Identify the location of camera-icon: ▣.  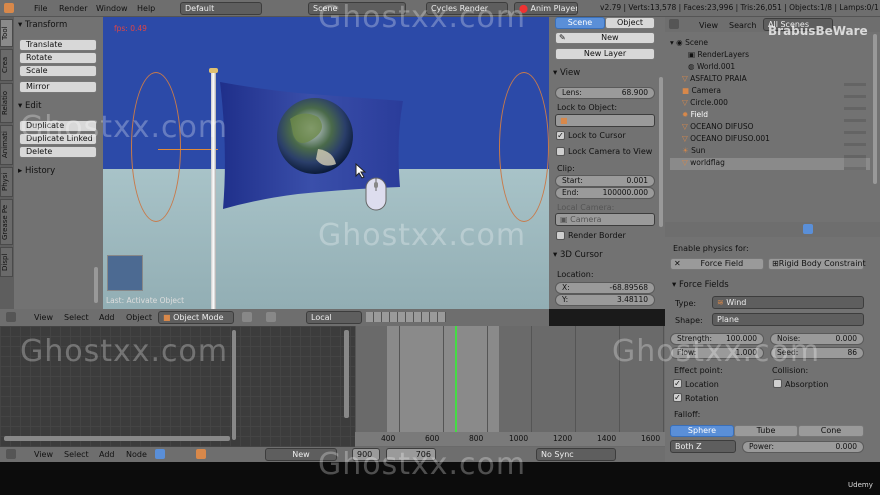
(565, 219).